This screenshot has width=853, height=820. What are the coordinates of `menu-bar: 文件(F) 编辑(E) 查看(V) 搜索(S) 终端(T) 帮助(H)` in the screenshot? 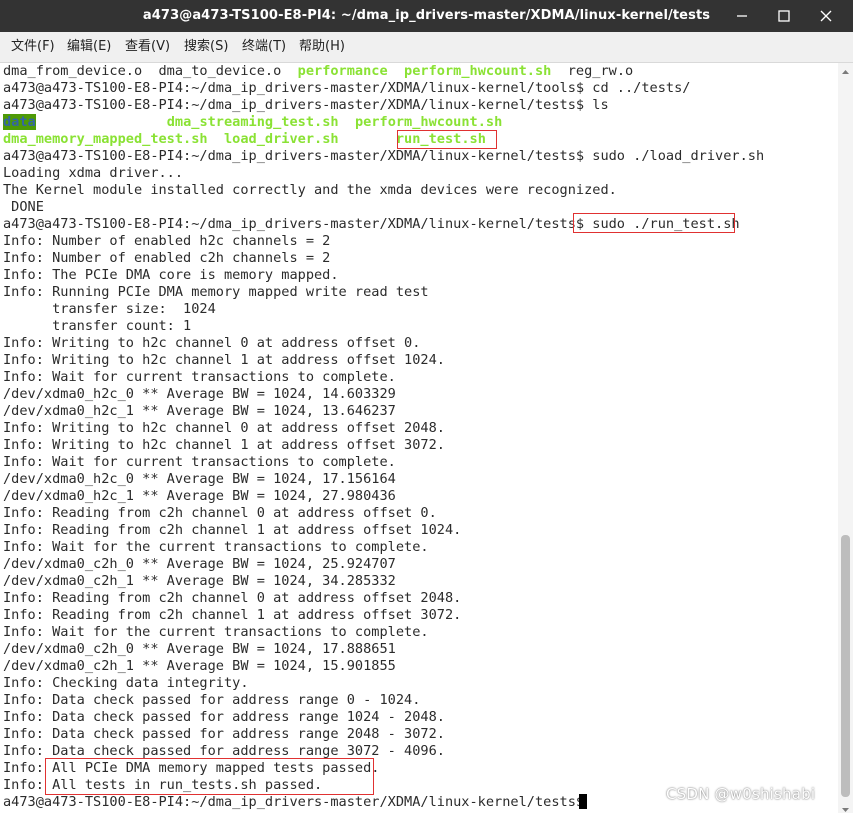 It's located at (426, 47).